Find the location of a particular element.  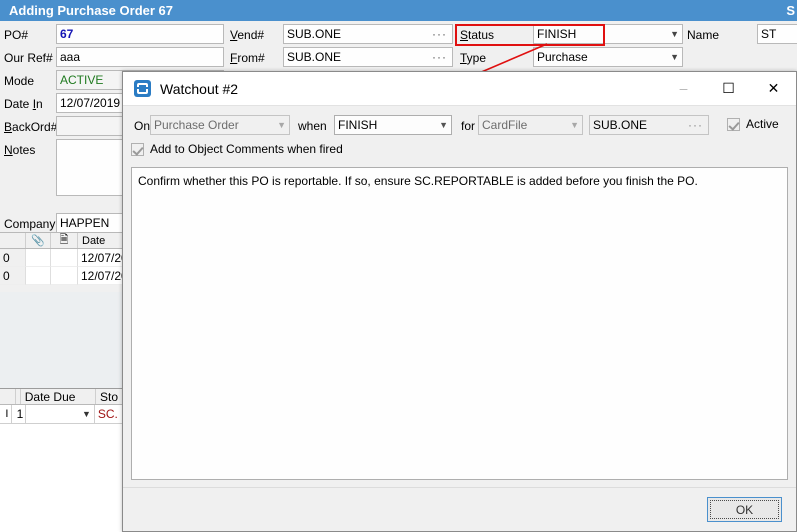

lines-grid-header: 📎 🗎 Date is located at coordinates (65, 240).